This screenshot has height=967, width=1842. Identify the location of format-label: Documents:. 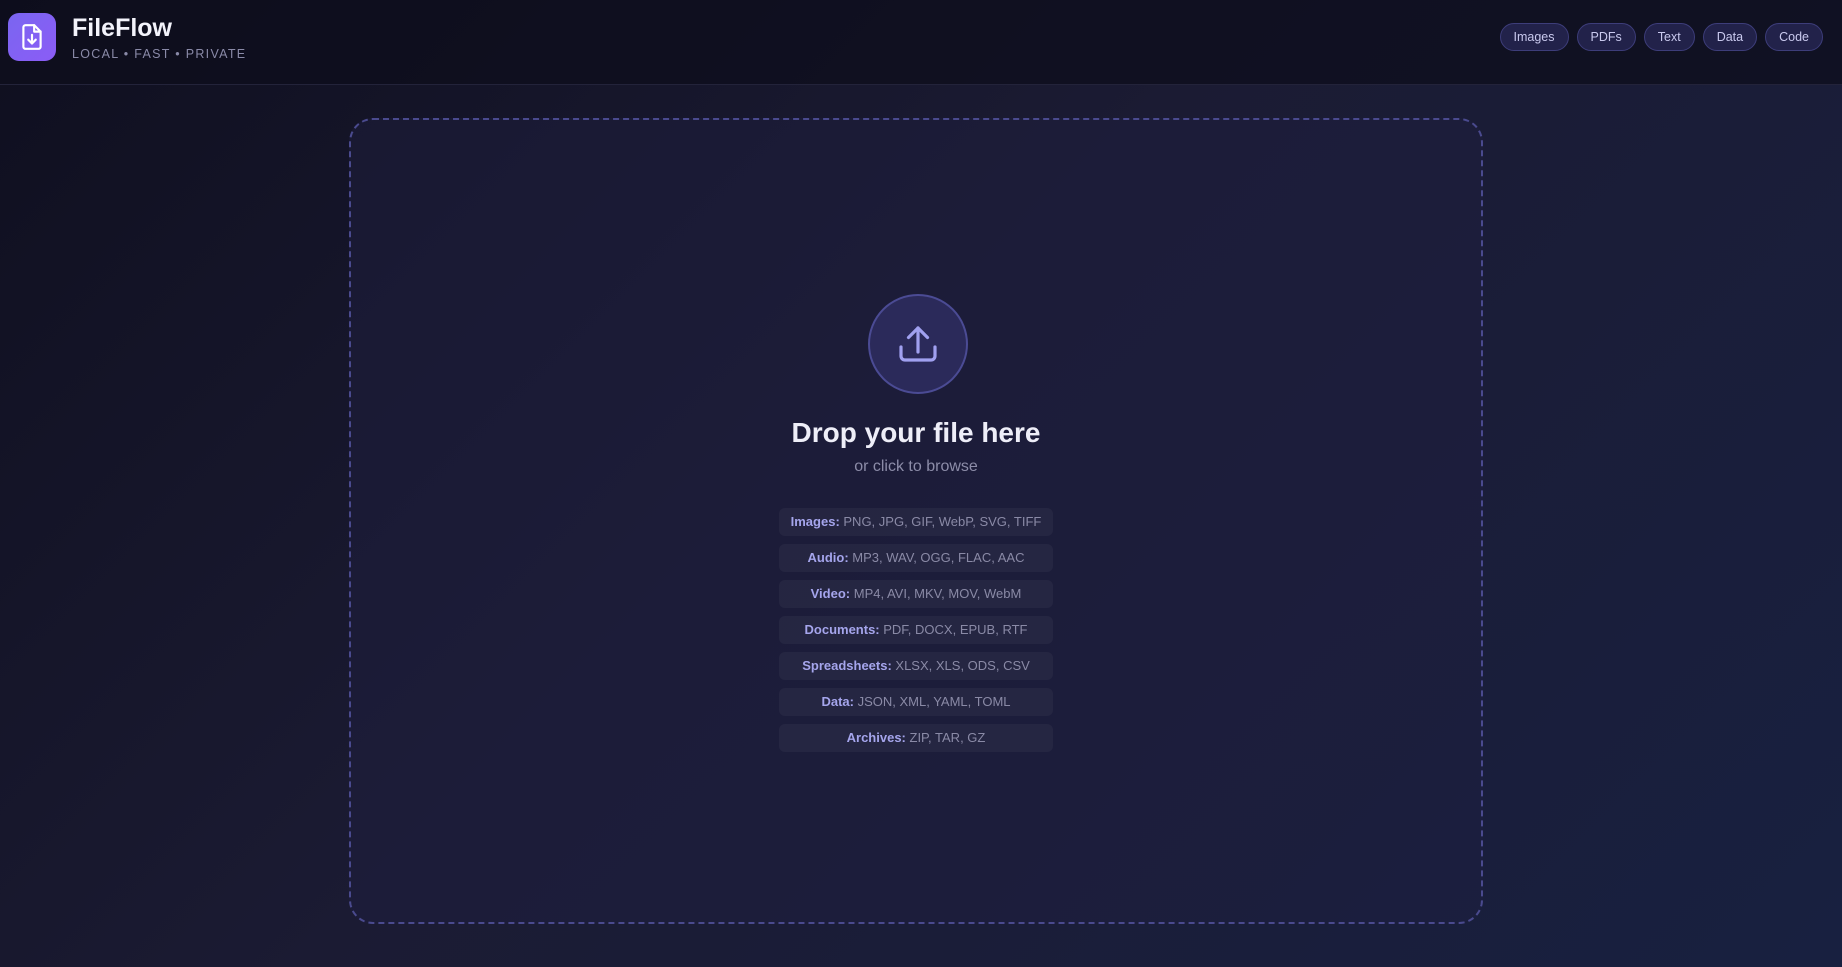
(844, 629).